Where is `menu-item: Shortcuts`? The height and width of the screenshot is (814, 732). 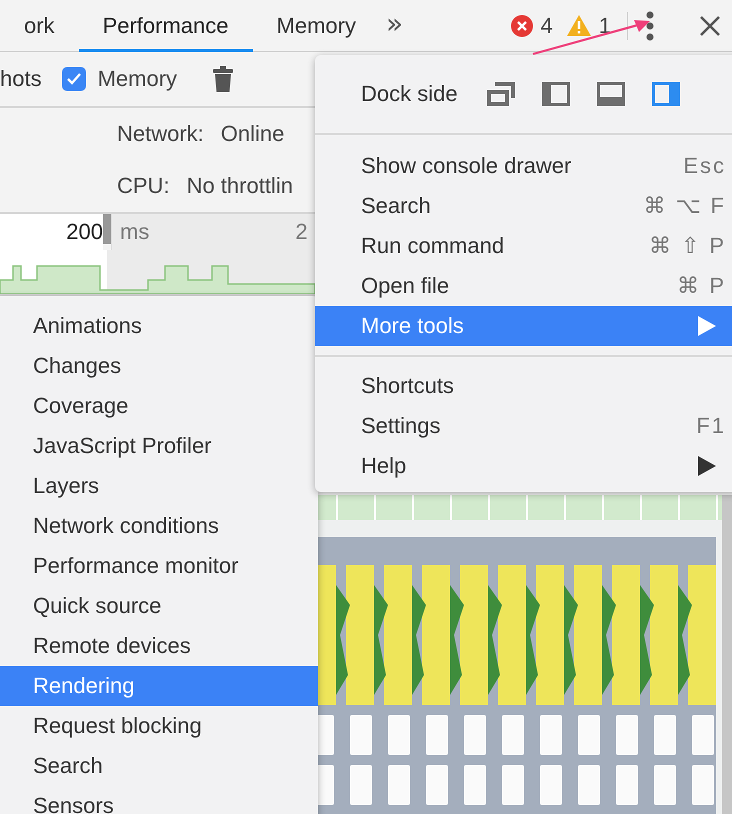
menu-item: Shortcuts is located at coordinates (523, 386).